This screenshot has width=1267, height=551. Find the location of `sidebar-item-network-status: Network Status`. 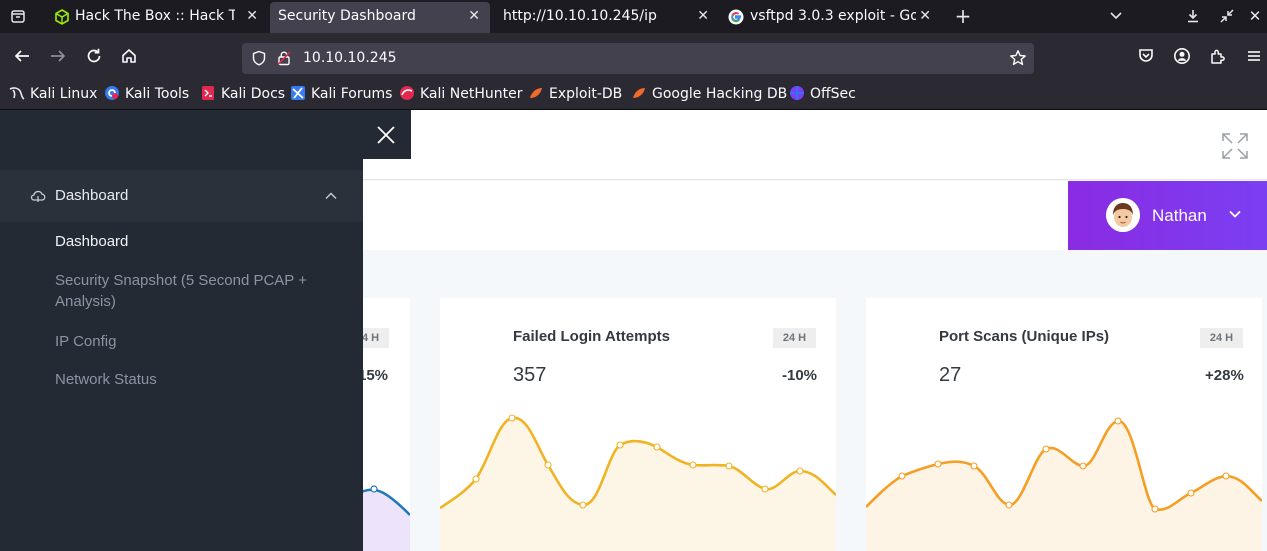

sidebar-item-network-status: Network Status is located at coordinates (200, 379).